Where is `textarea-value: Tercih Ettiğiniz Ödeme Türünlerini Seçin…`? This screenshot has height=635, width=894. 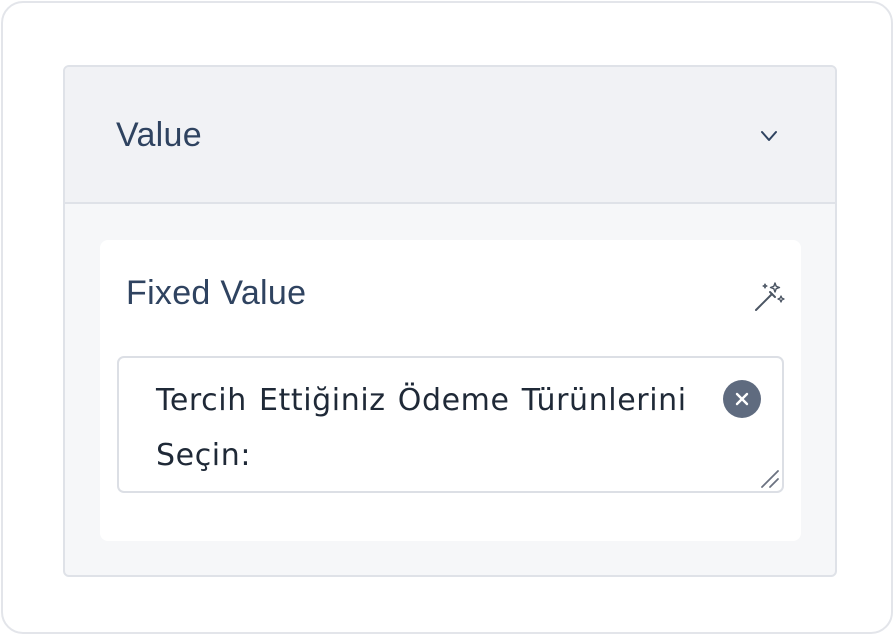 textarea-value: Tercih Ettiğiniz Ödeme Türünlerini Seçin… is located at coordinates (436, 428).